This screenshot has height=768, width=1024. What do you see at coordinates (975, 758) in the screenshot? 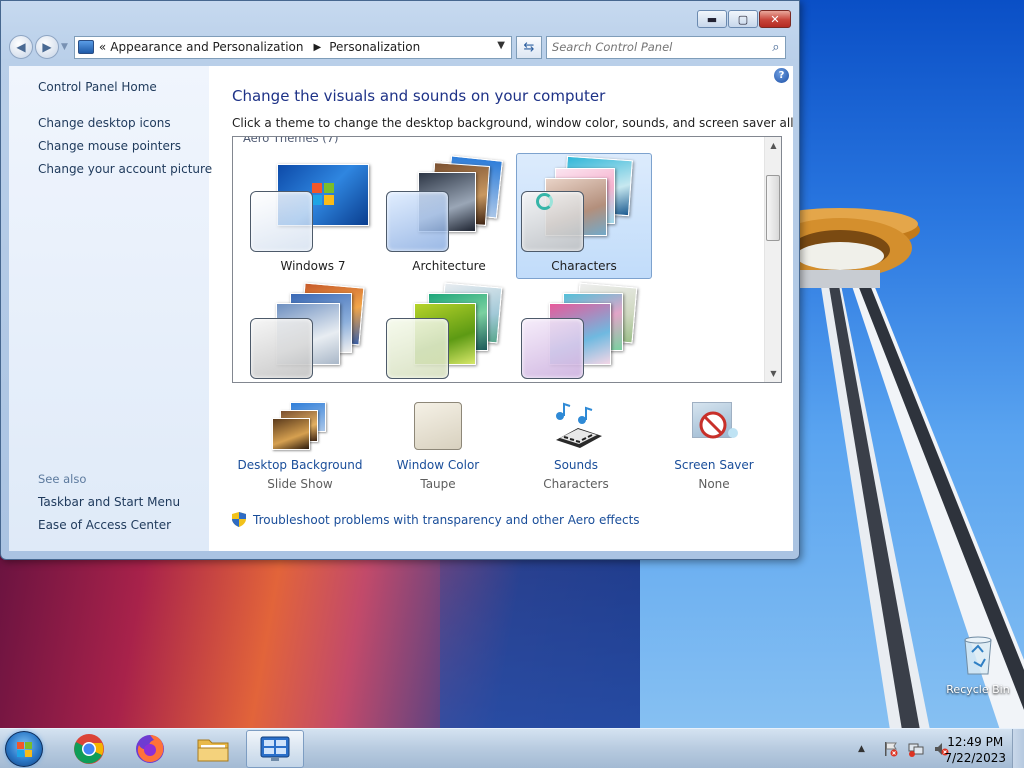
I see `clock-date: 7/22/2023` at bounding box center [975, 758].